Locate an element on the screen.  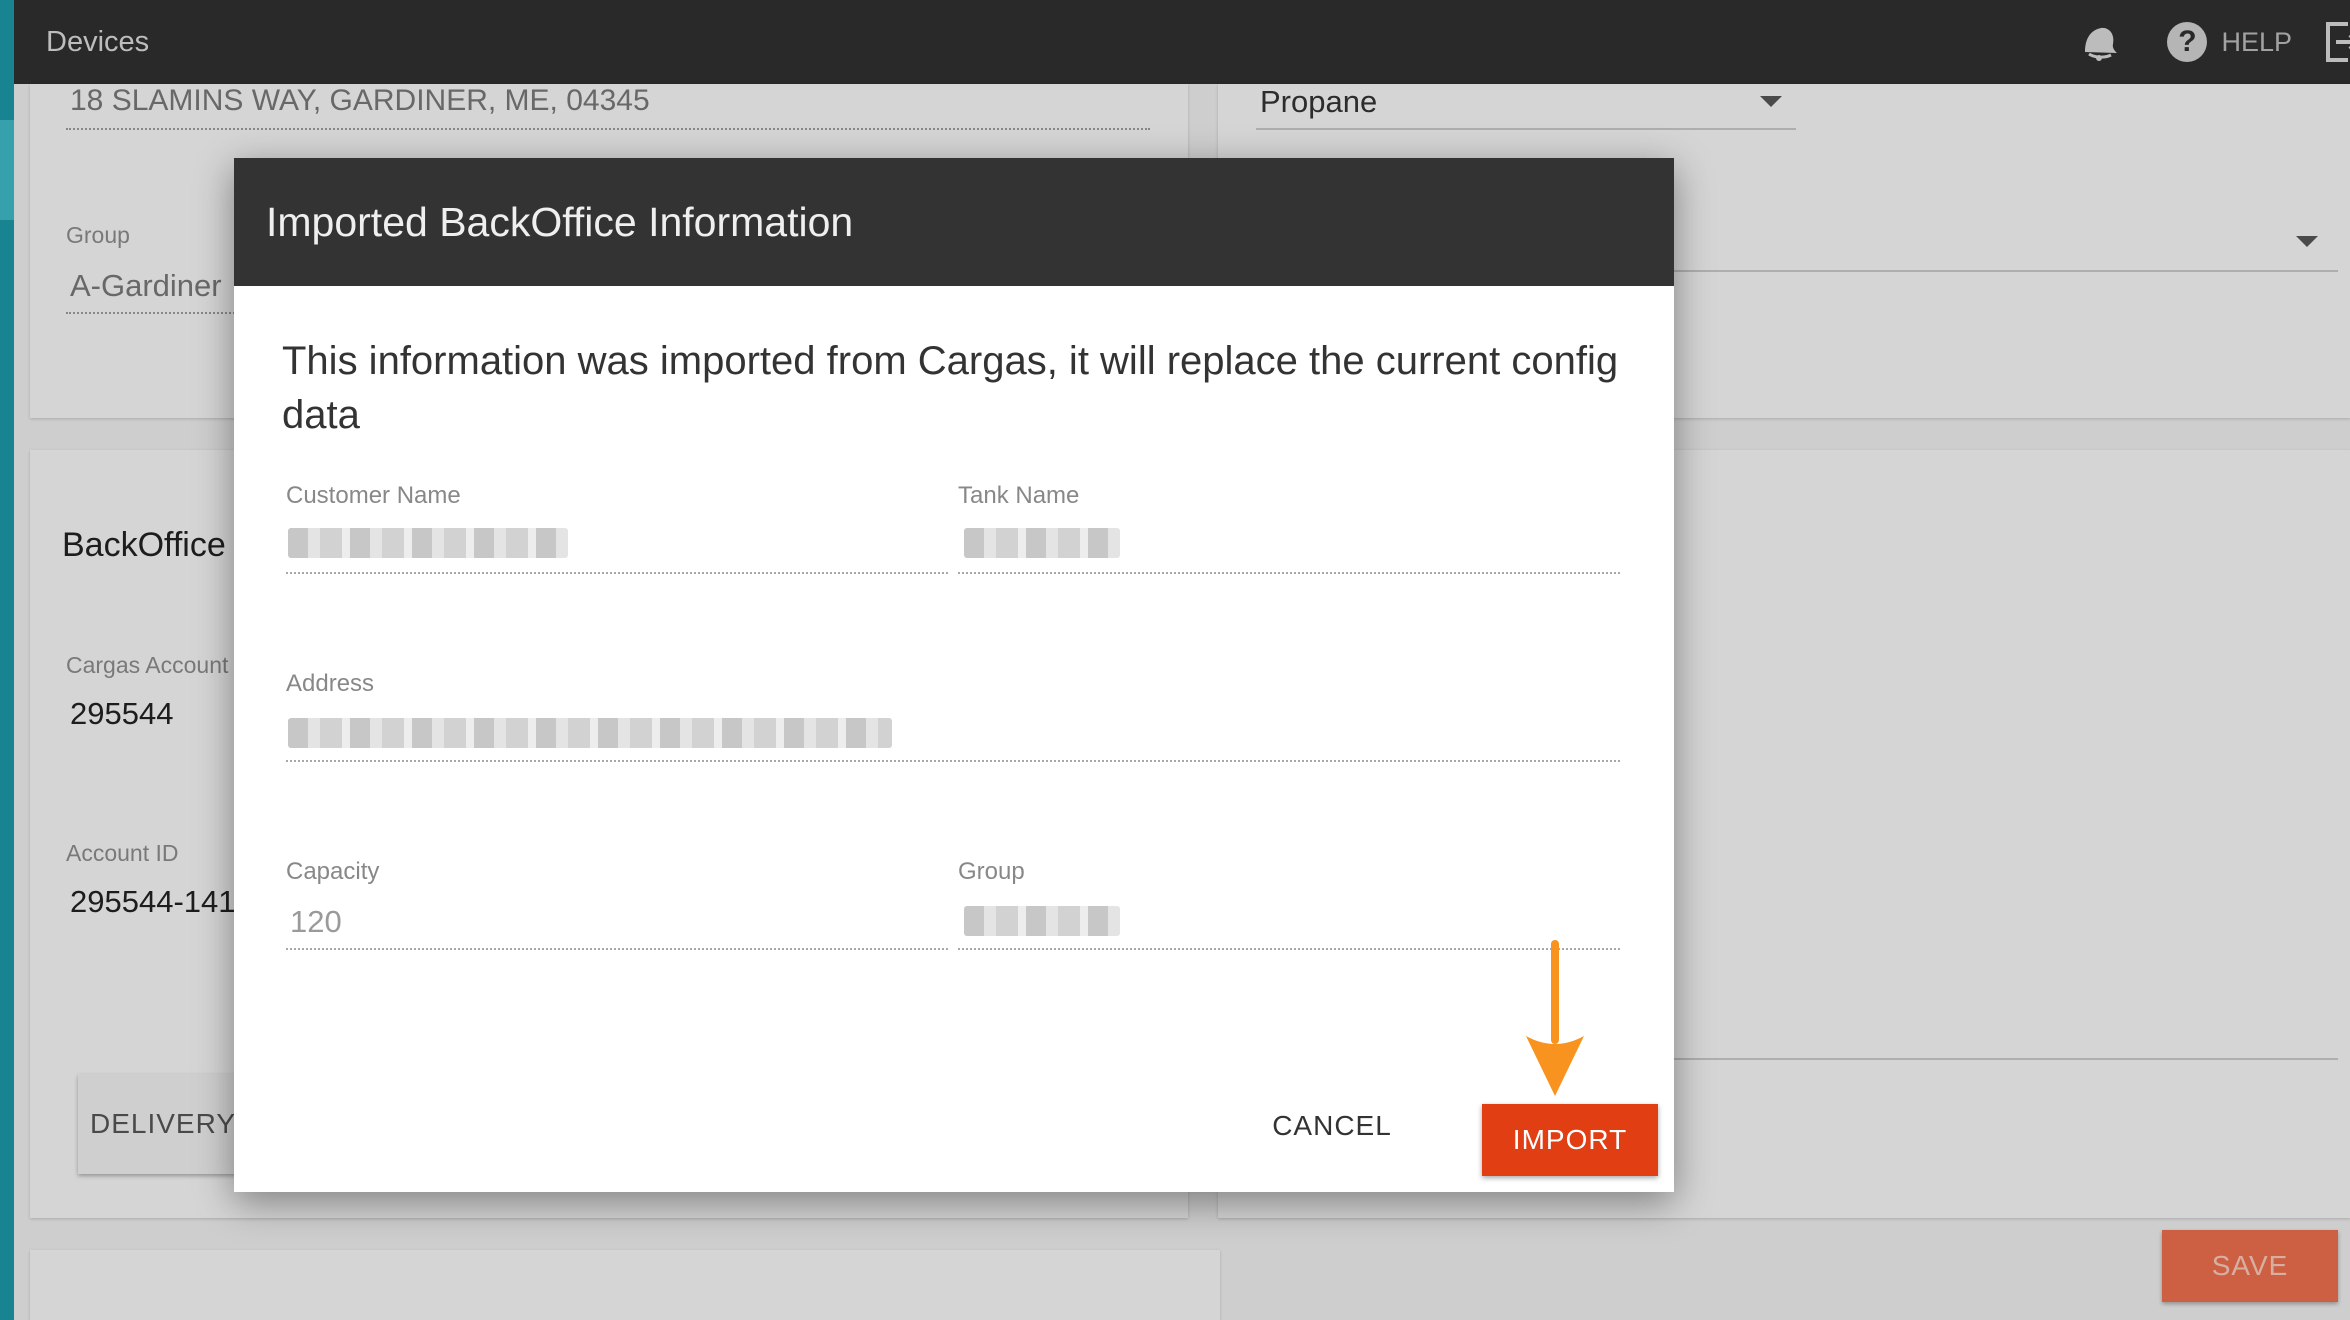
import-button: IMPORT is located at coordinates (1570, 1140).